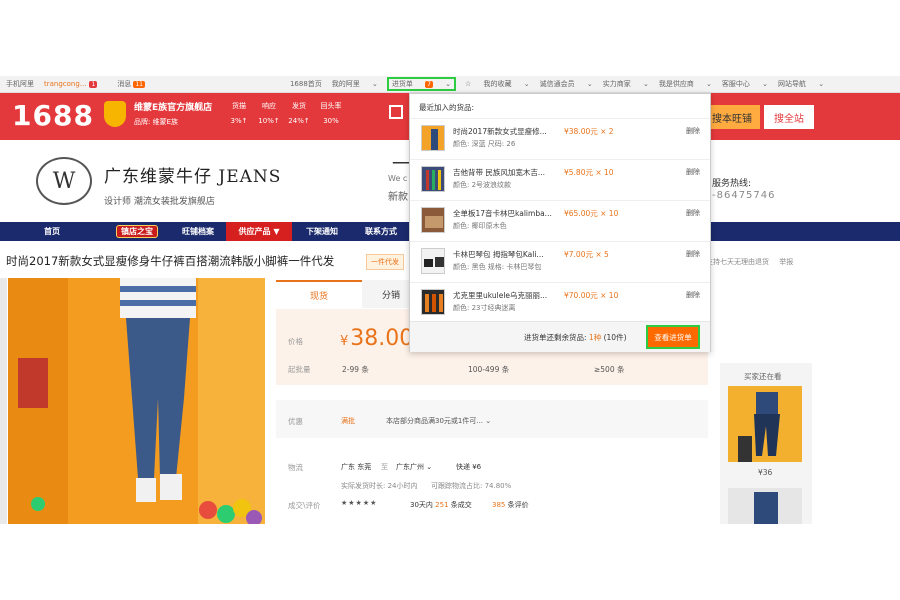  I want to click on tab-distribution: 分销, so click(389, 294).